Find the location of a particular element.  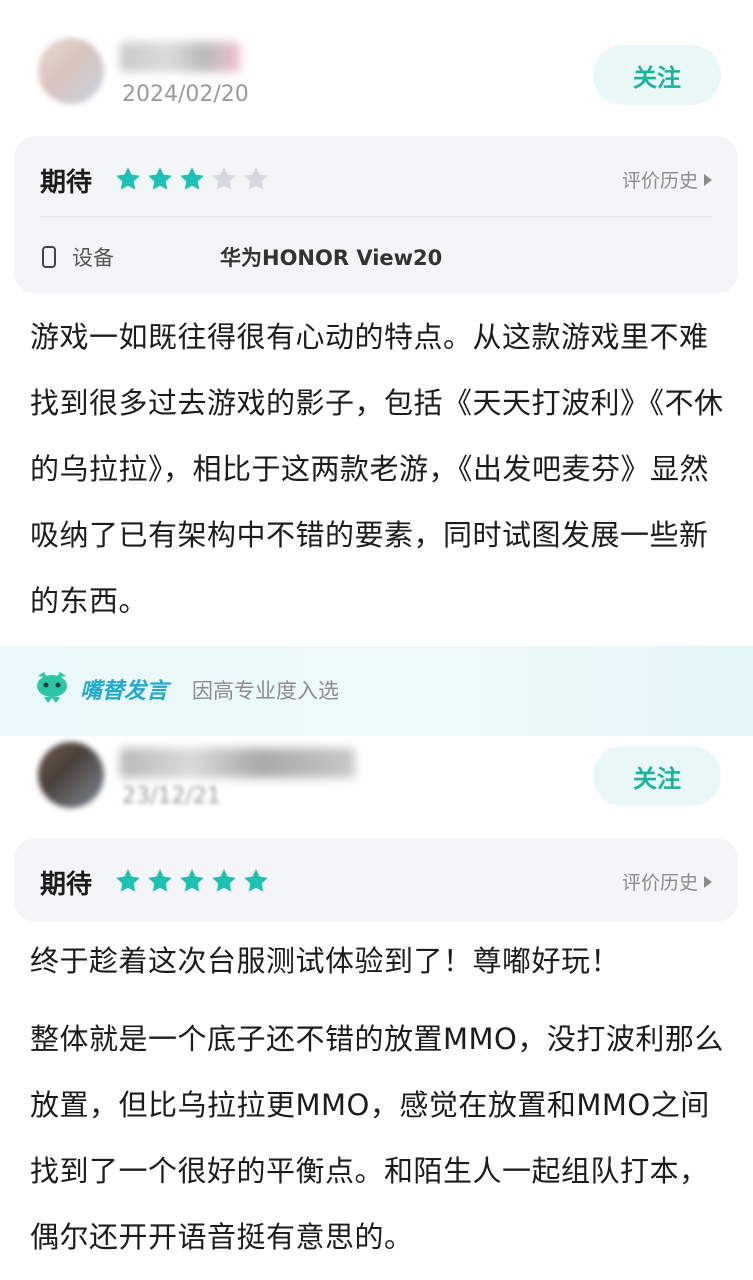

device-value: 华为HONOR View20 is located at coordinates (331, 258).